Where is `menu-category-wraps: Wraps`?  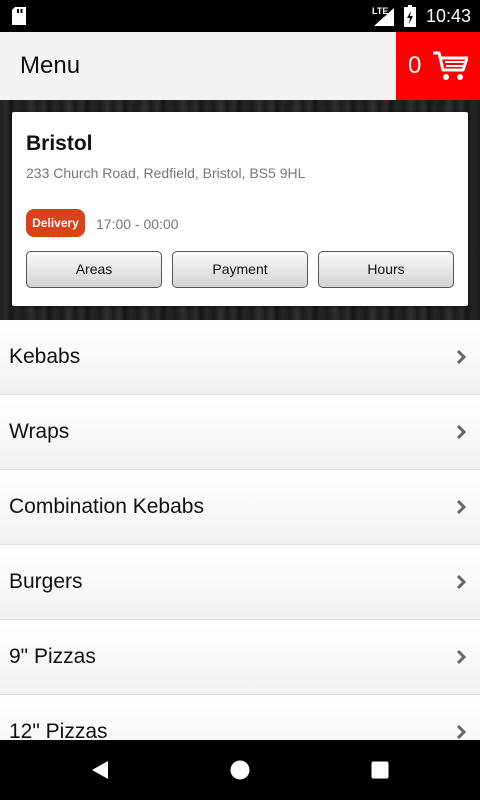
menu-category-wraps: Wraps is located at coordinates (240, 432).